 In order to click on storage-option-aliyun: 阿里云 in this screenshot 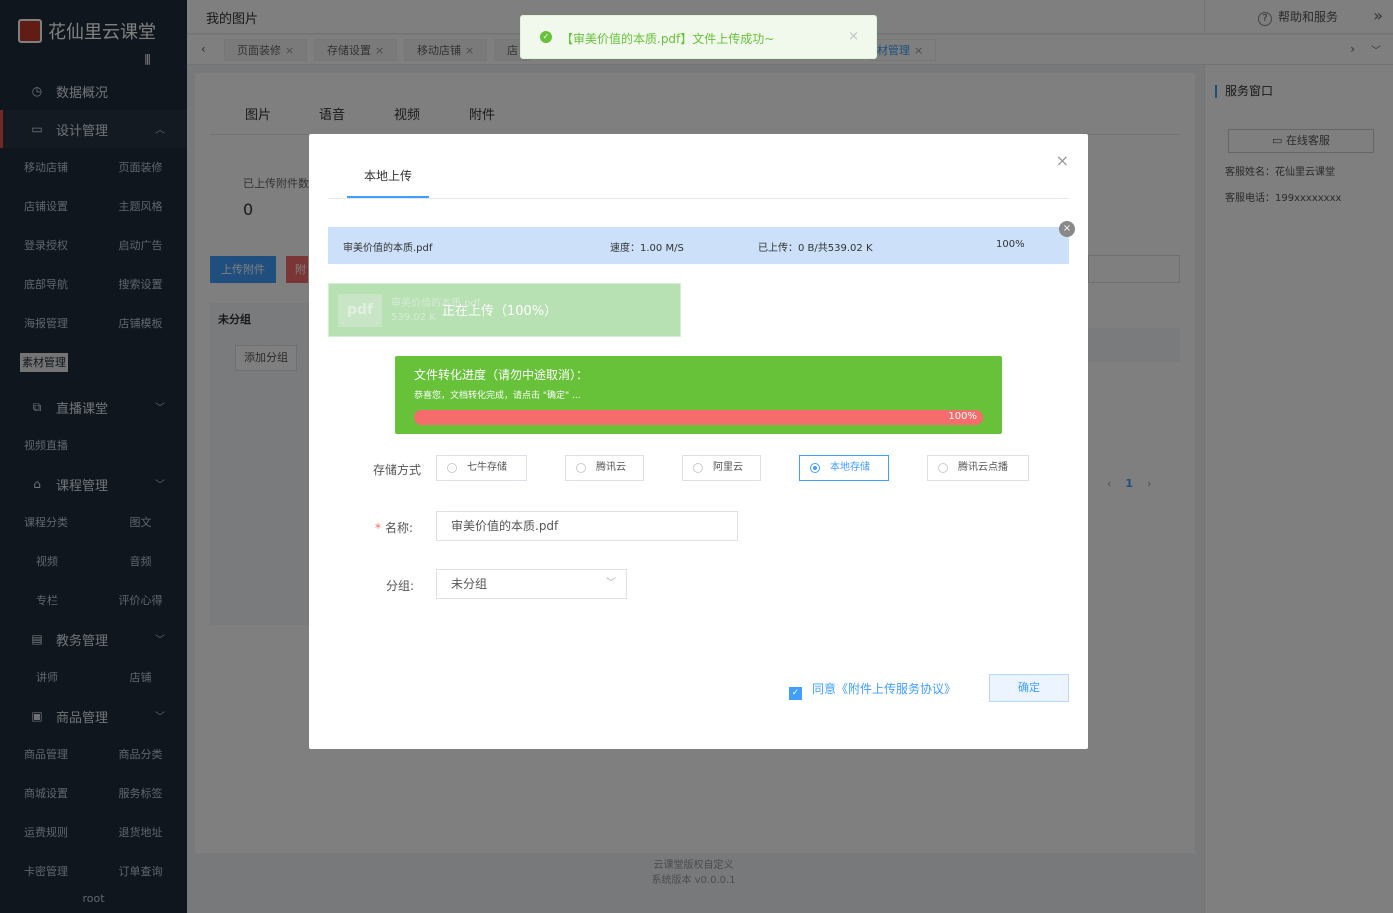, I will do `click(721, 468)`.